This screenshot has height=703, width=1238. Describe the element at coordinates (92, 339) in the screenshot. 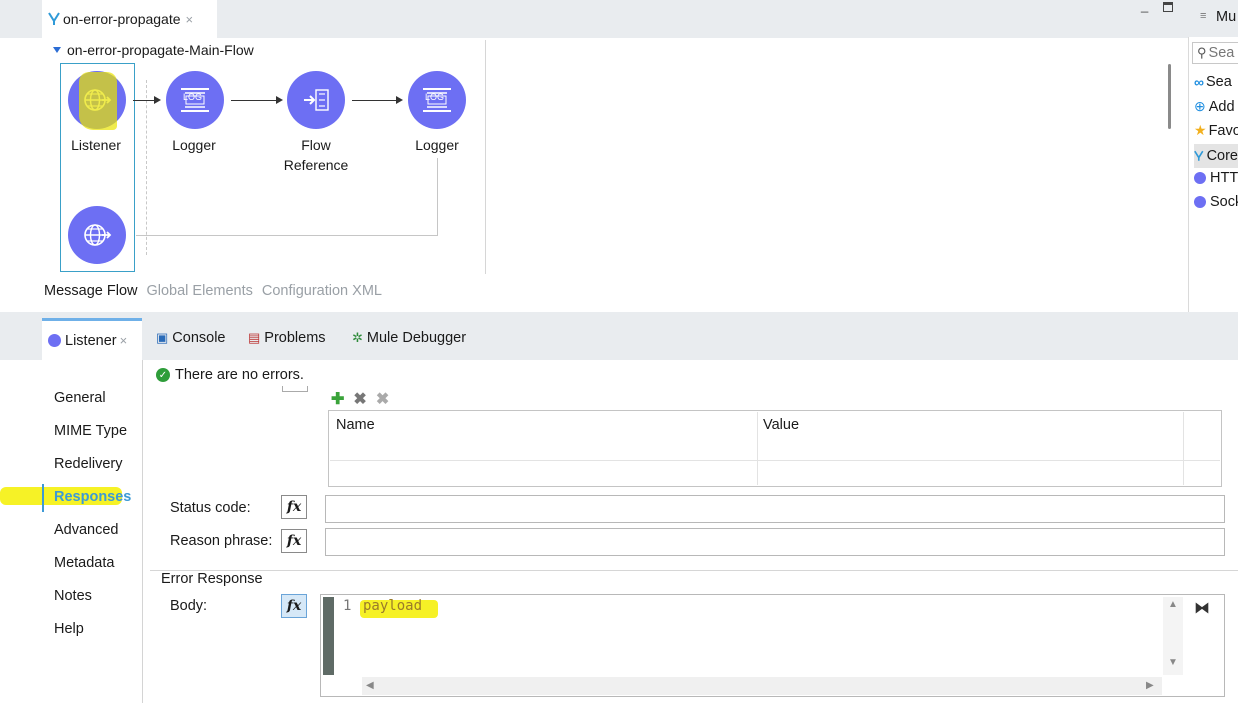

I see `tab-listener-properties: Listener ×` at that location.